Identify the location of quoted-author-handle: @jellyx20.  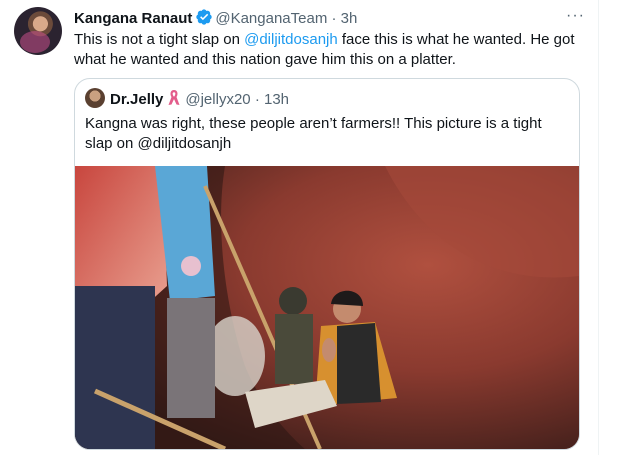
(218, 99).